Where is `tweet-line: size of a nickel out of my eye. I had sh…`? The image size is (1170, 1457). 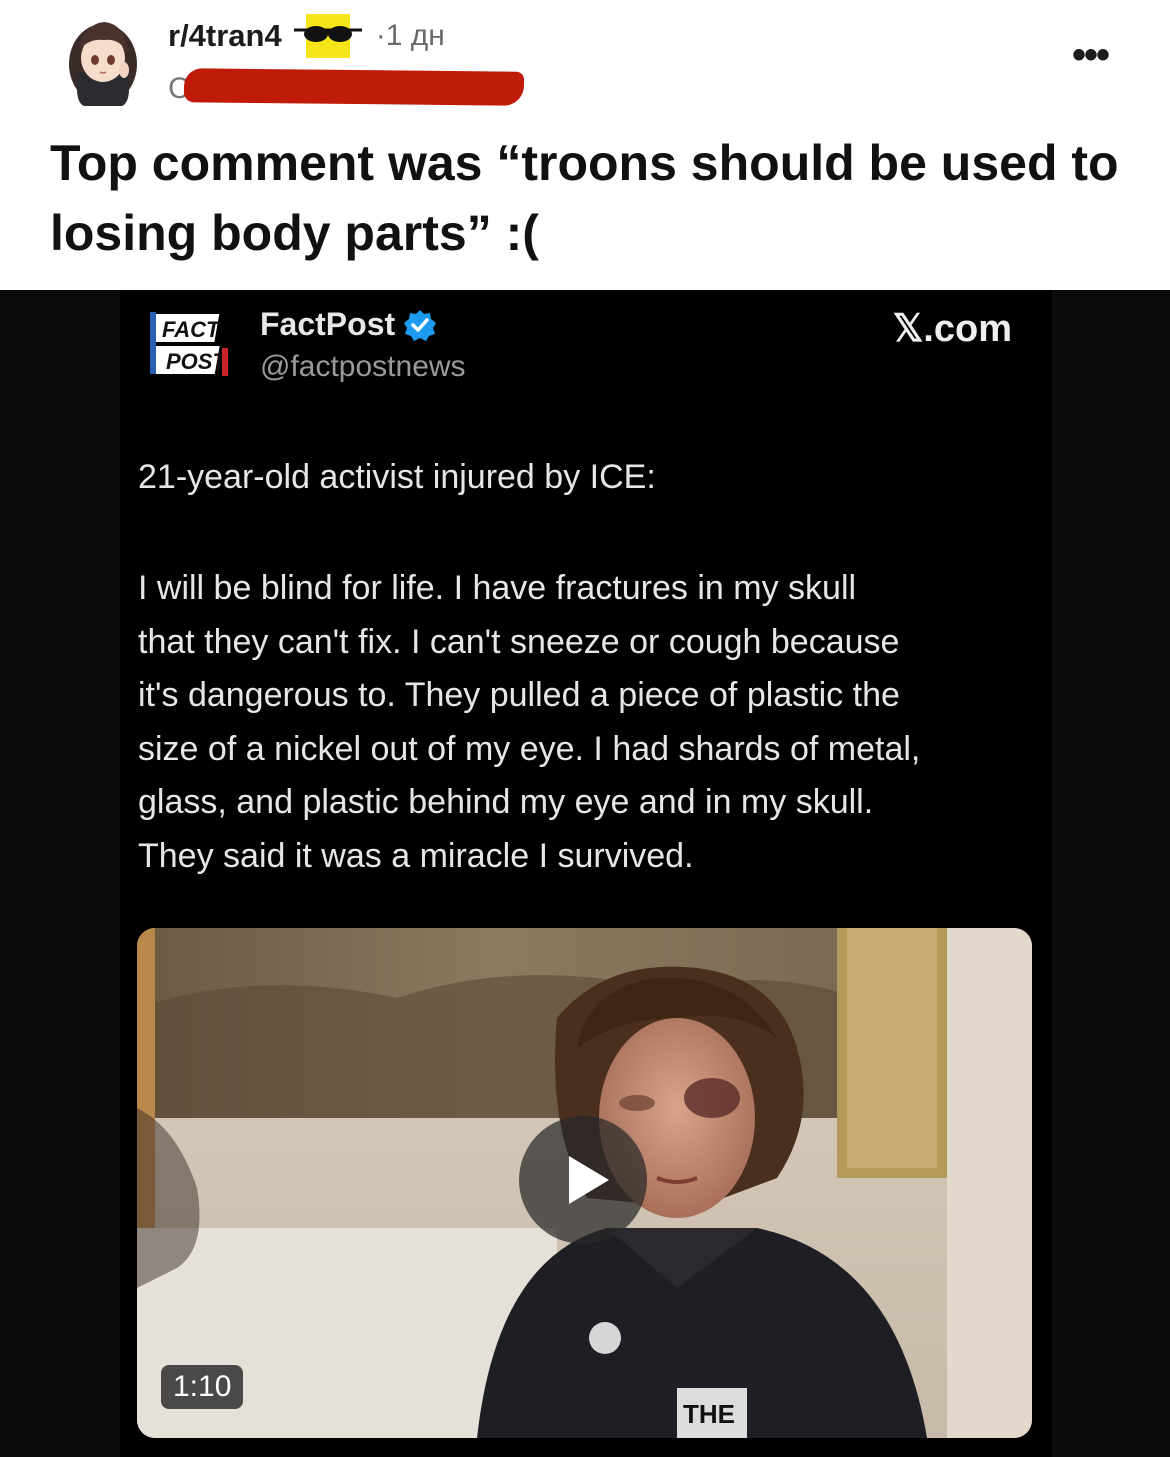 tweet-line: size of a nickel out of my eye. I had sh… is located at coordinates (529, 748).